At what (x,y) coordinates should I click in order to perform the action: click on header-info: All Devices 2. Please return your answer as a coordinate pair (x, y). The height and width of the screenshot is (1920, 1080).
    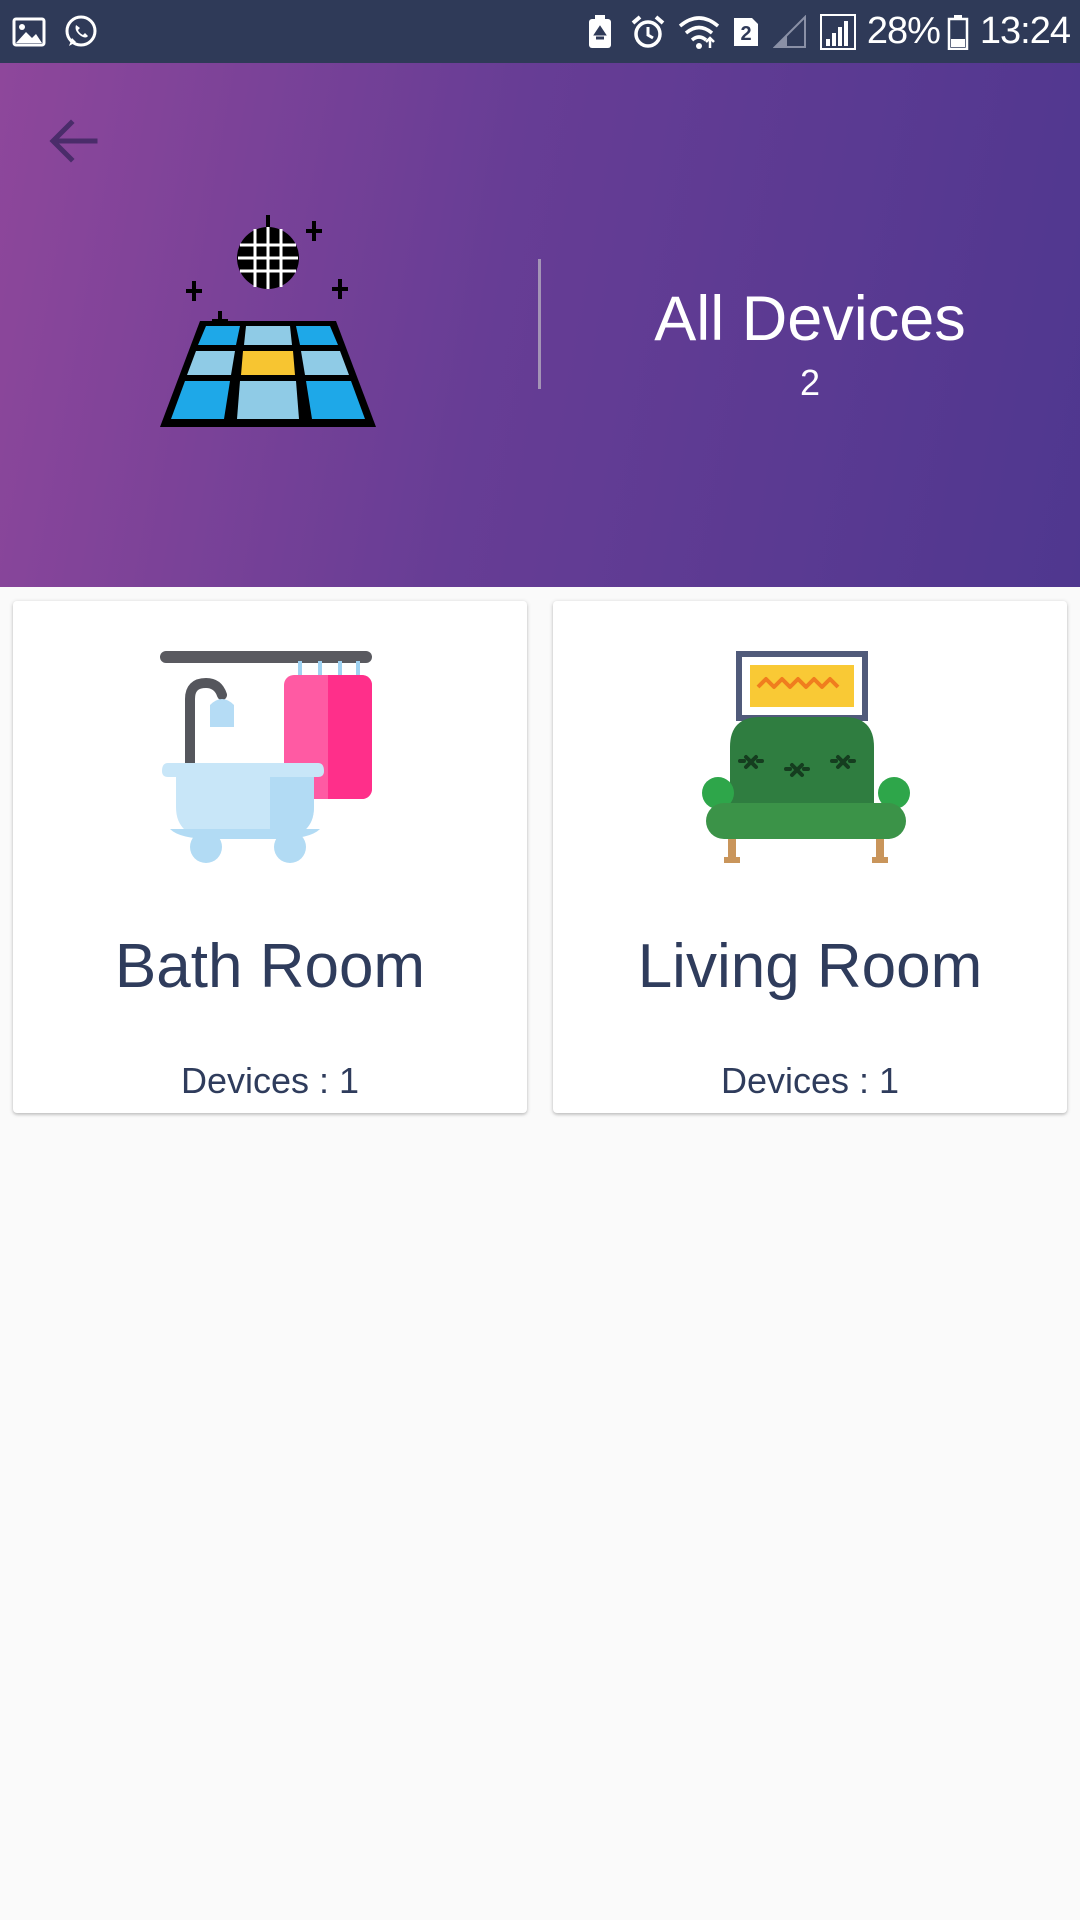
    Looking at the image, I should click on (810, 345).